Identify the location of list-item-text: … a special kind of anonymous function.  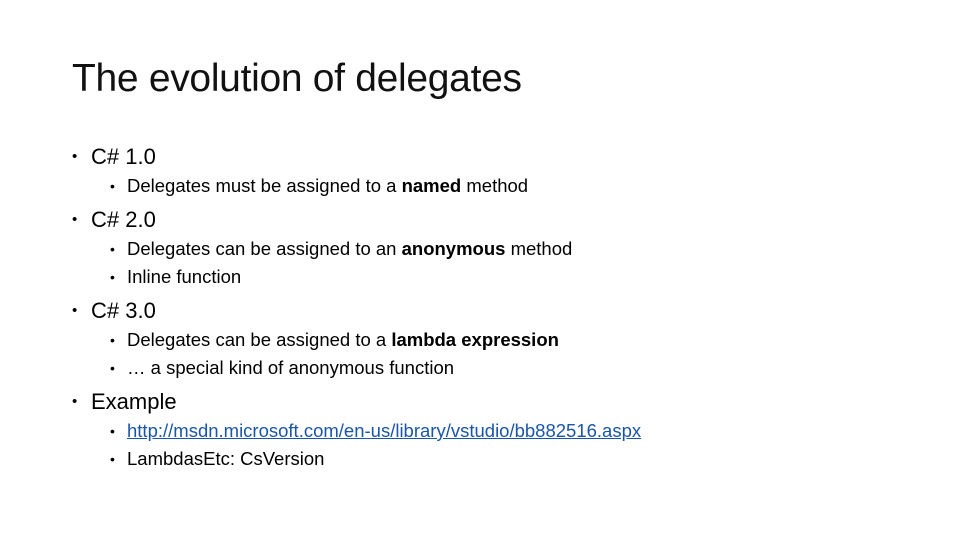
(291, 367).